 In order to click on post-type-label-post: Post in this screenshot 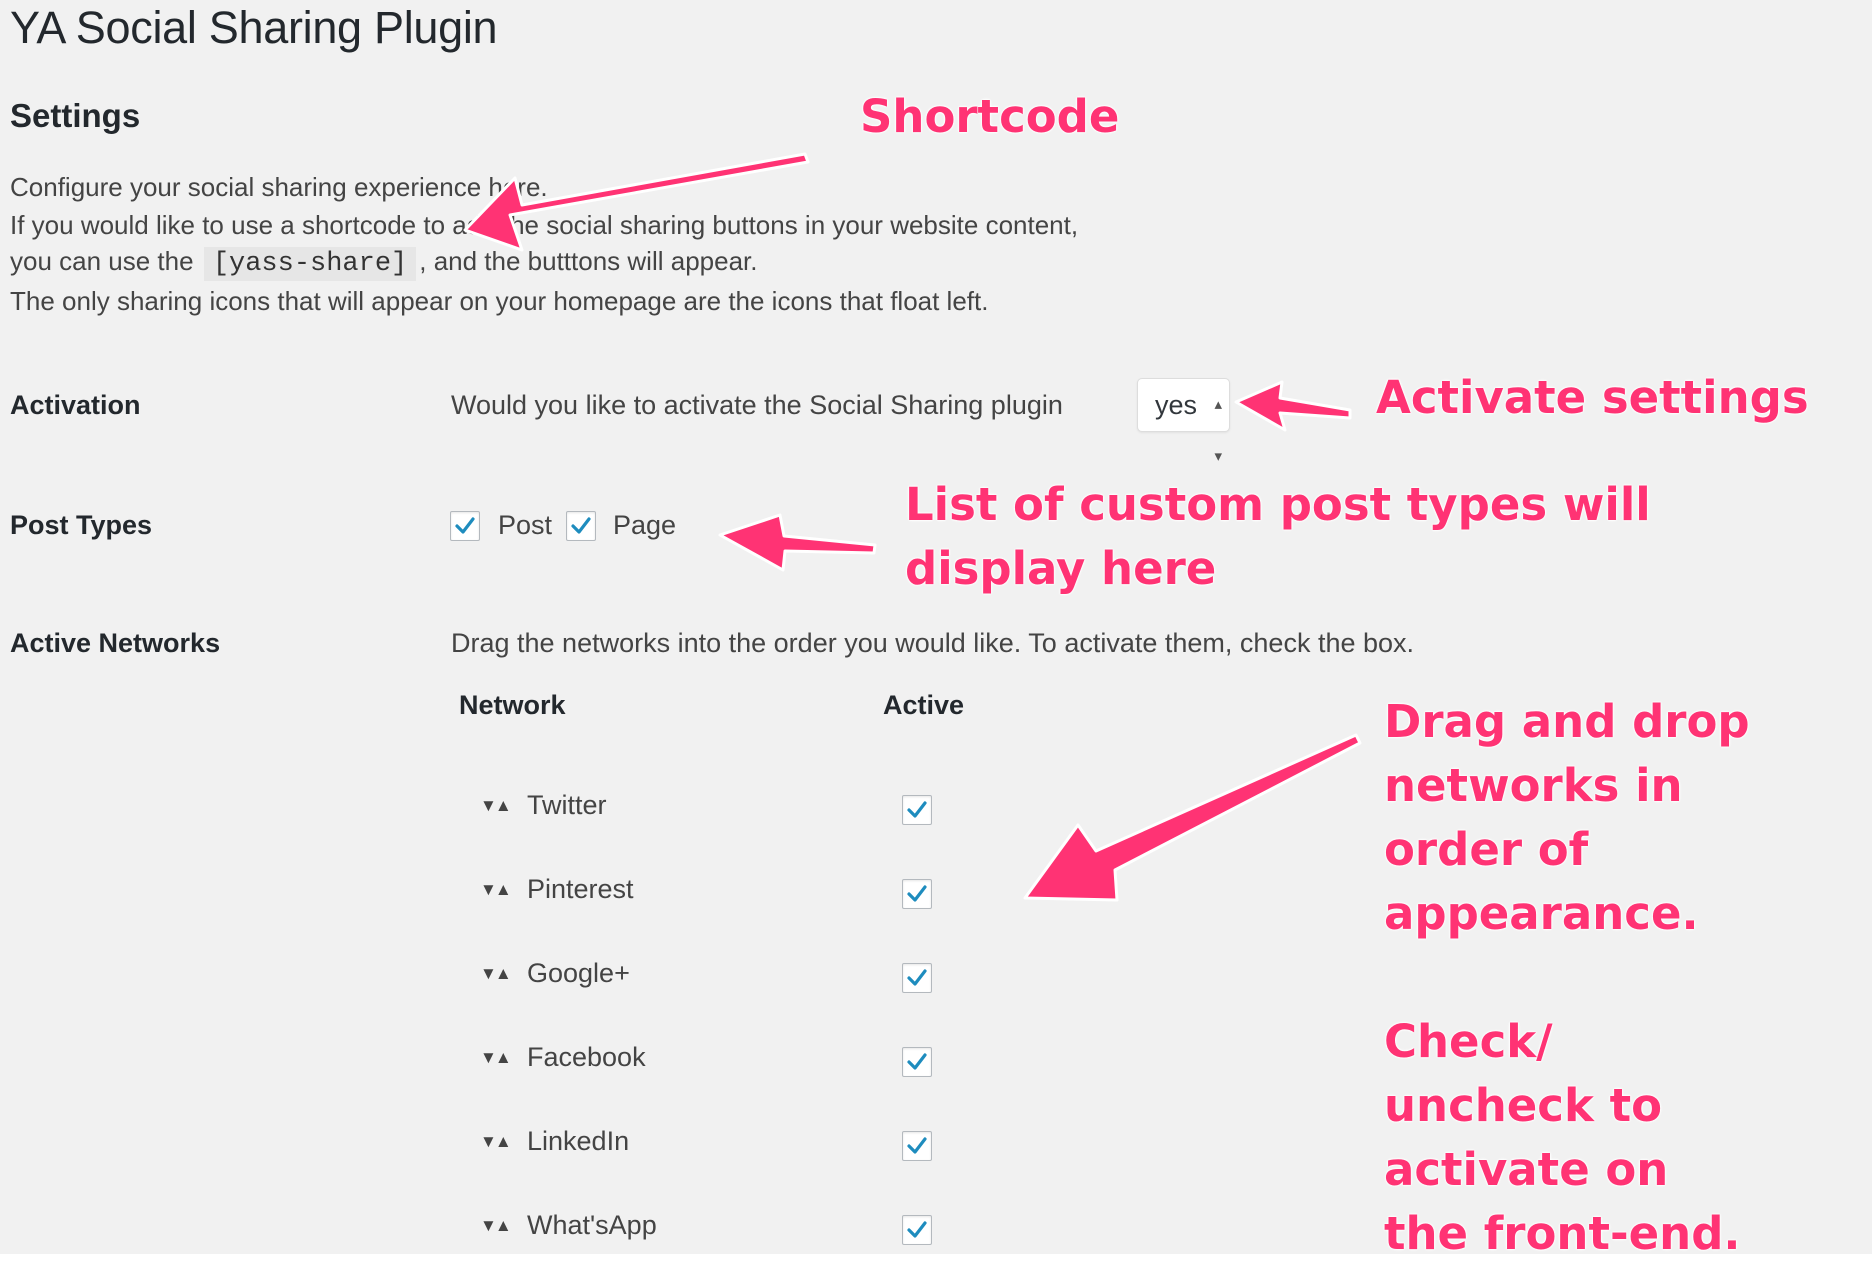, I will do `click(525, 525)`.